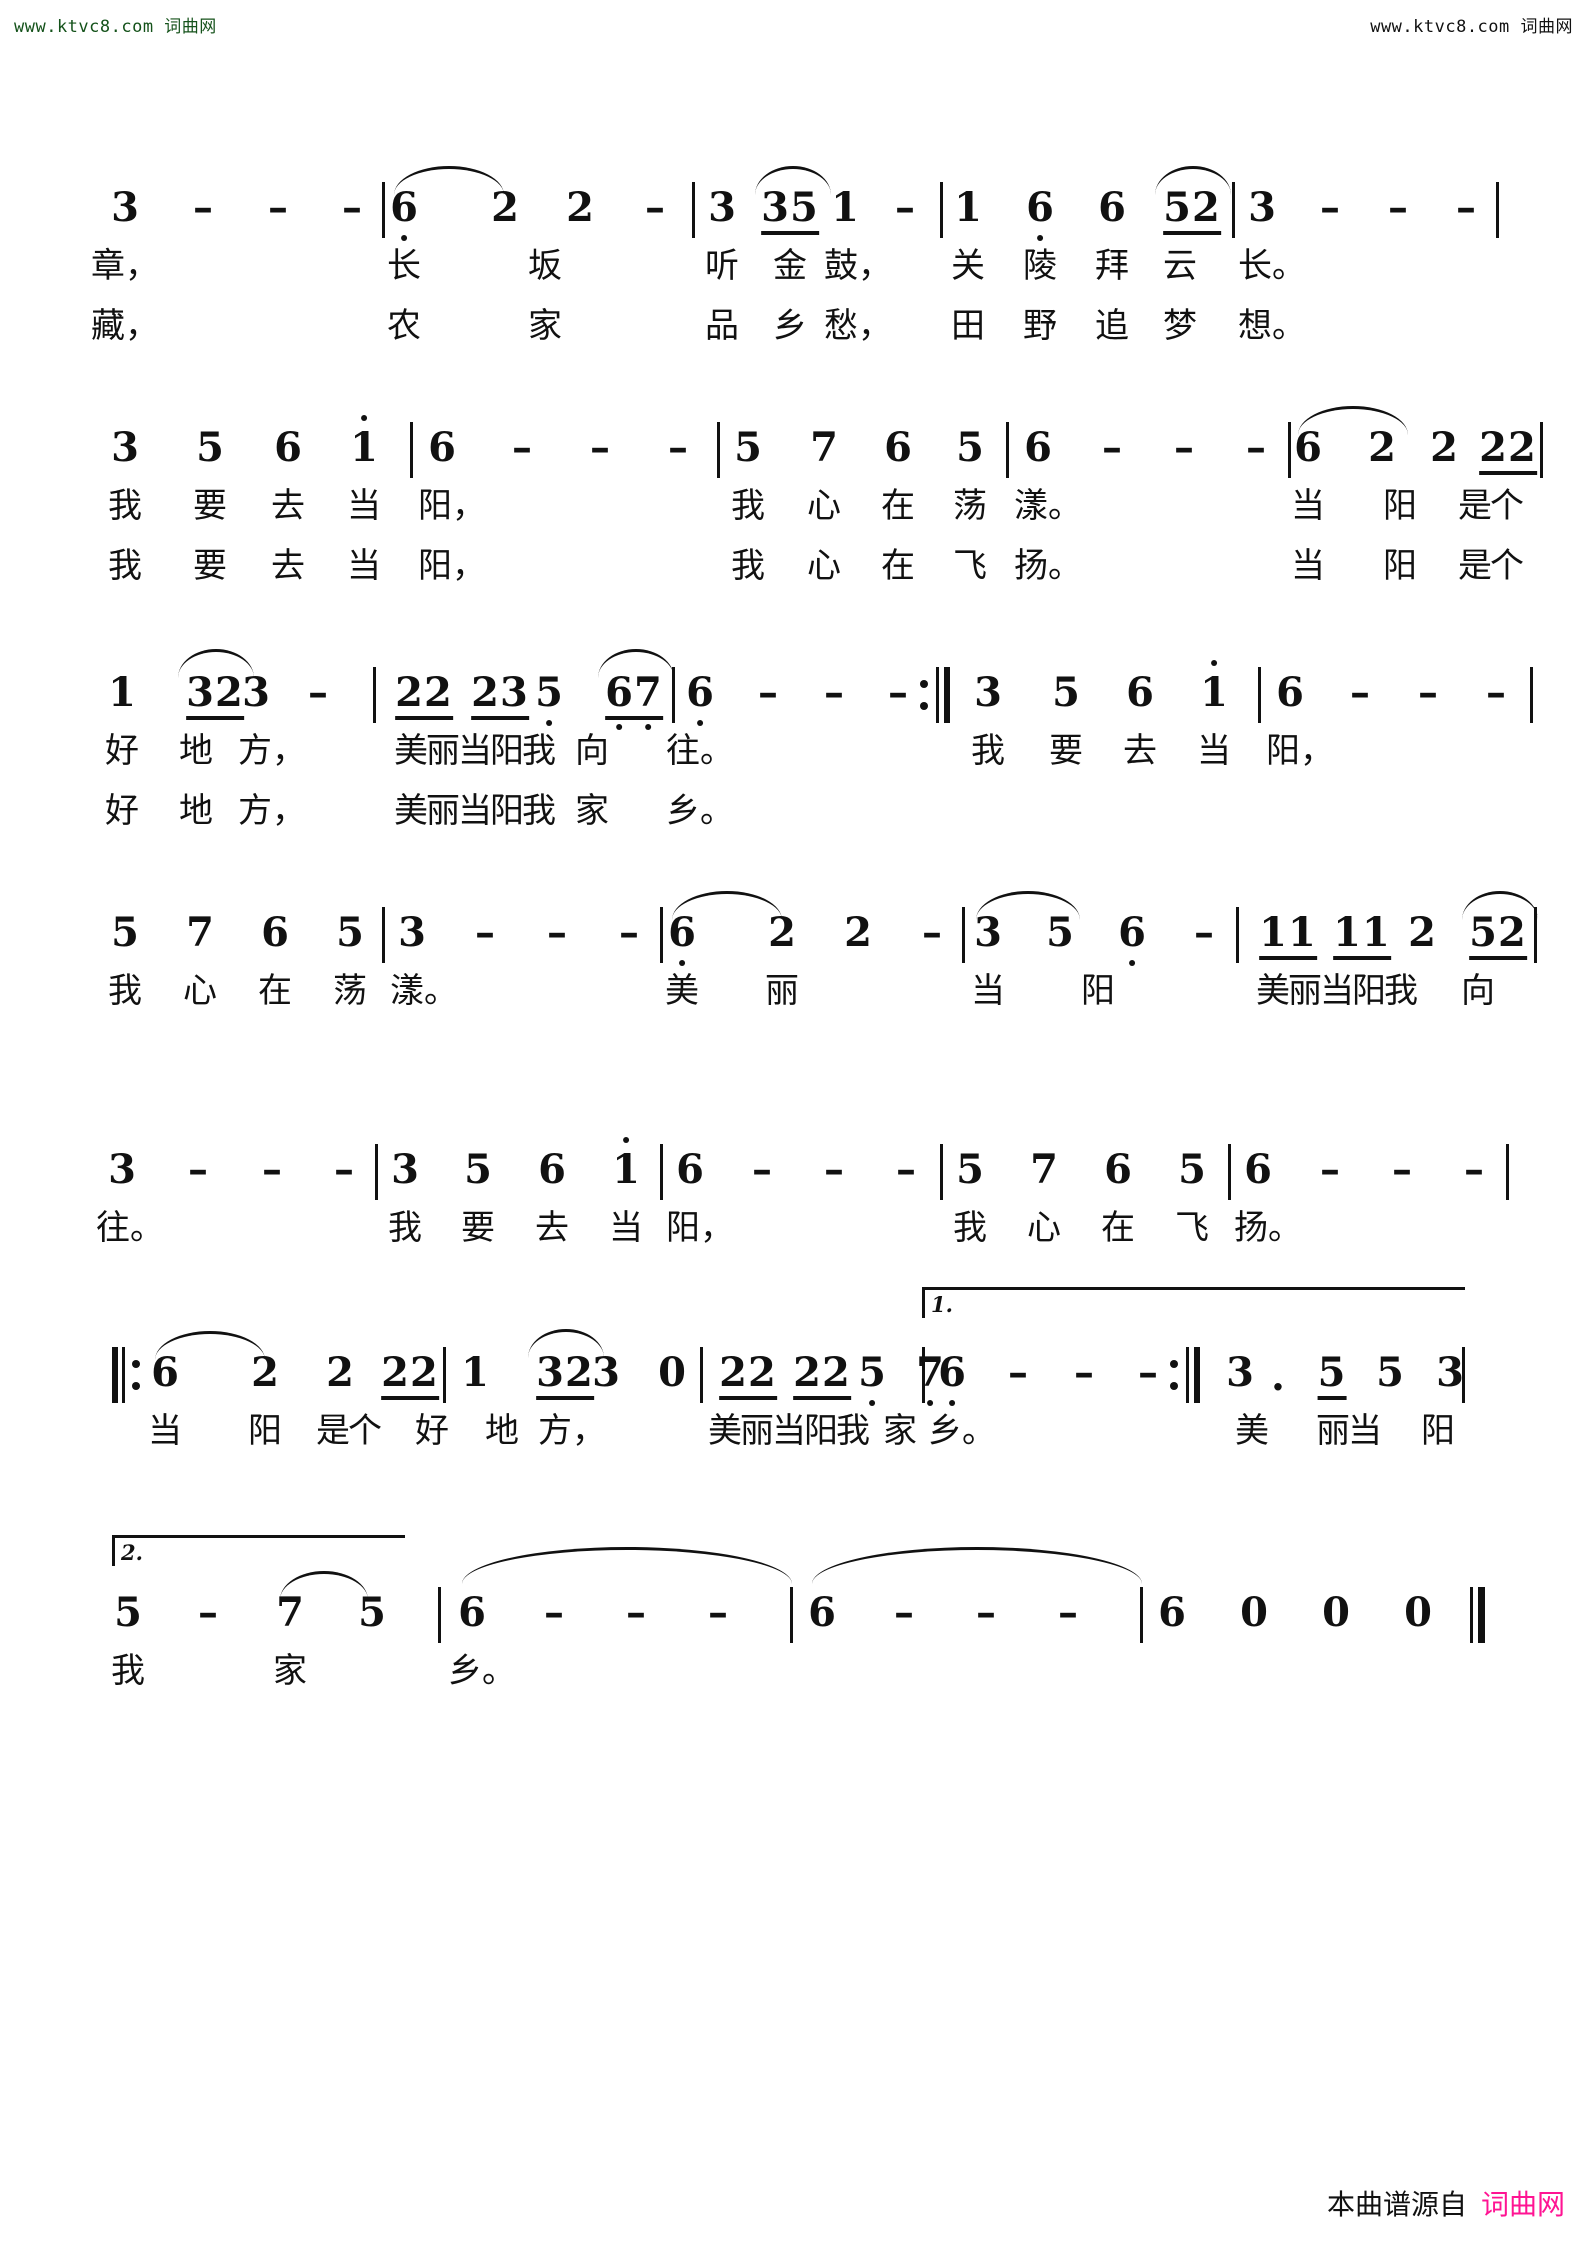 The height and width of the screenshot is (2245, 1587). What do you see at coordinates (125, 326) in the screenshot?
I see `lyric-syllable: 藏，` at bounding box center [125, 326].